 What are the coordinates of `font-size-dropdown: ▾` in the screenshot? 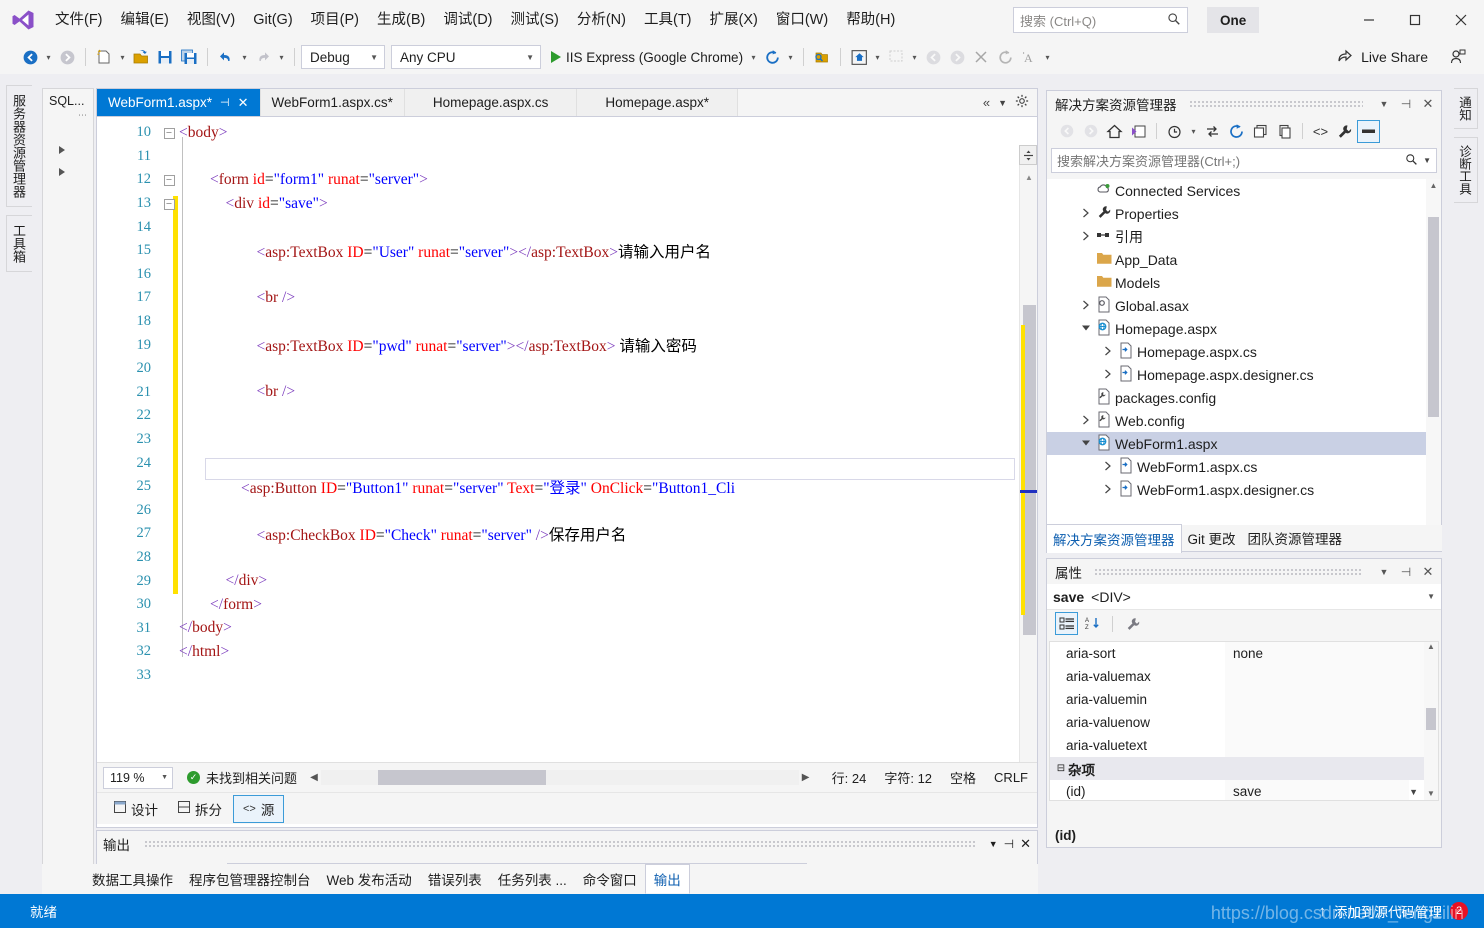 It's located at (1047, 57).